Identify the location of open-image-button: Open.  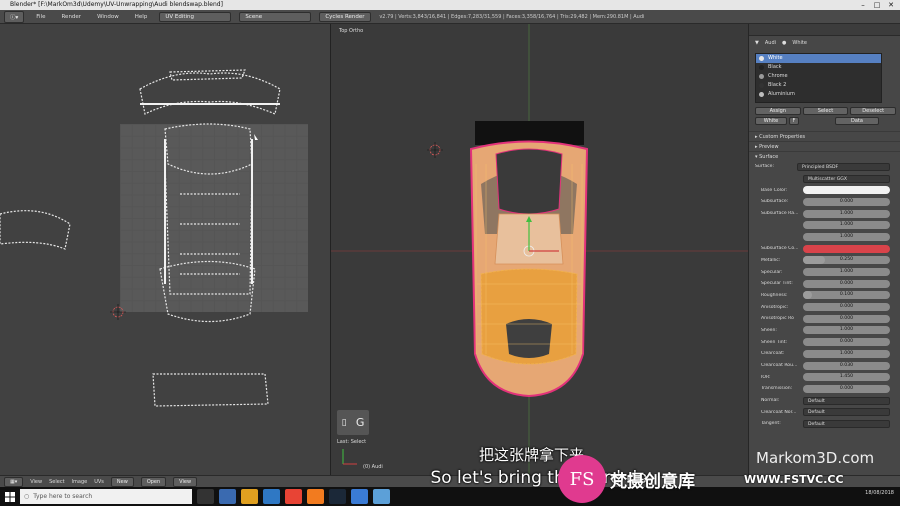
(153, 481).